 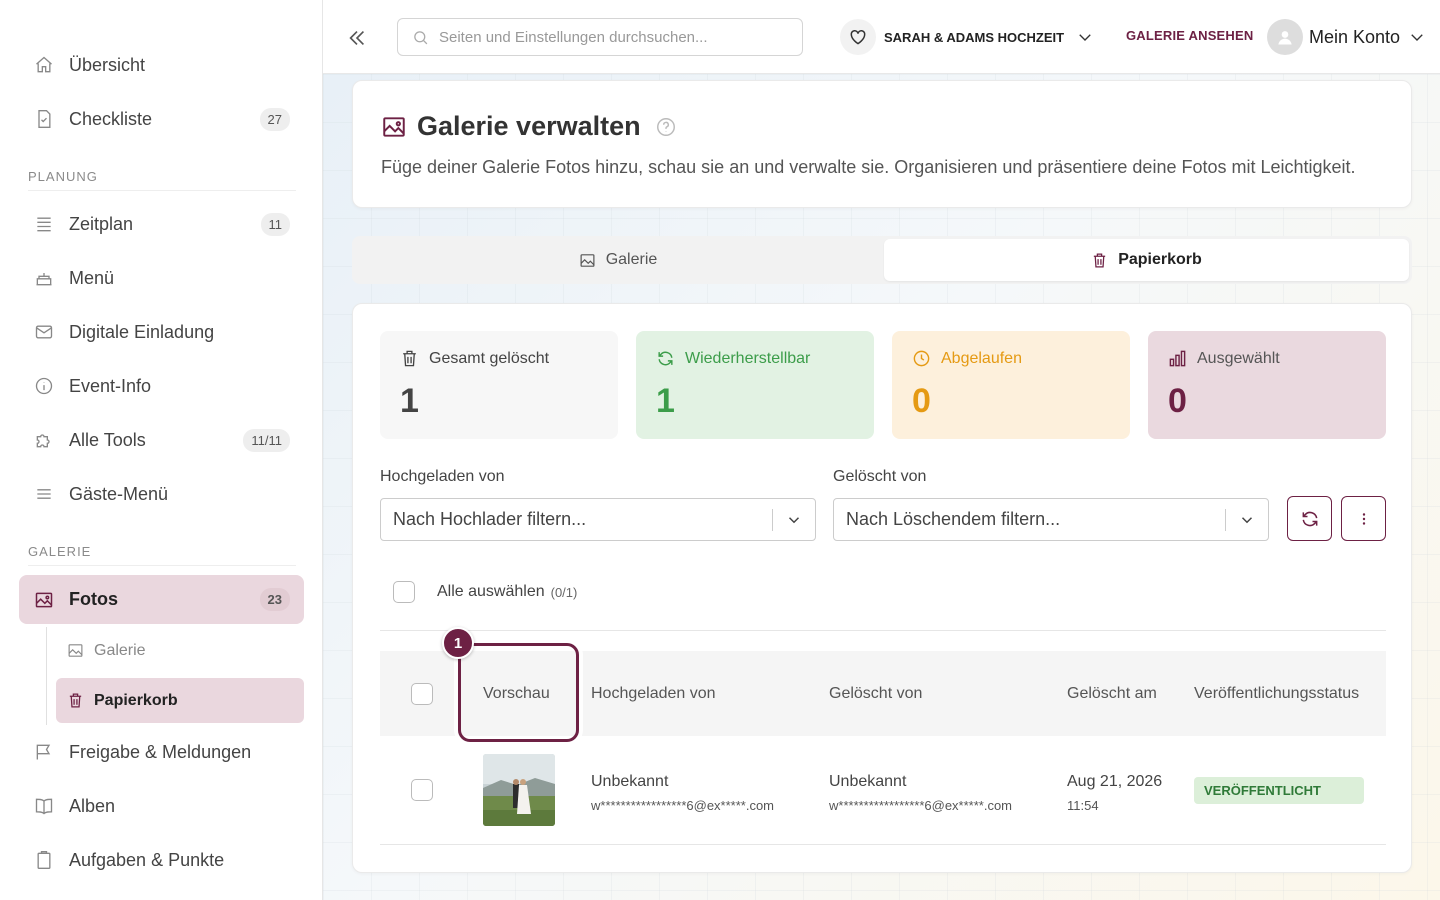 I want to click on count-badge: 23, so click(x=274, y=599).